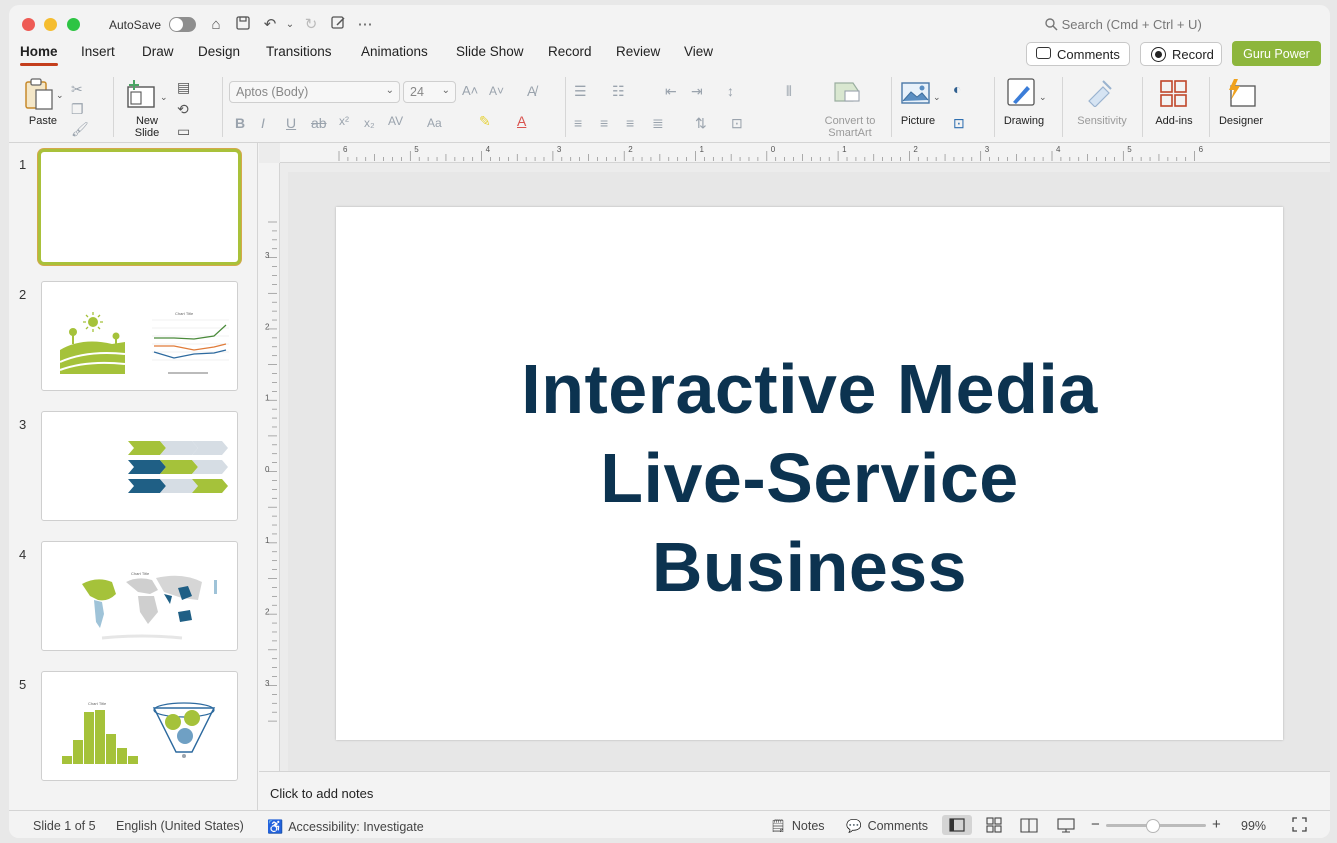 The width and height of the screenshot is (1337, 843). Describe the element at coordinates (1299, 826) in the screenshot. I see `fit-to-window-icon` at that location.